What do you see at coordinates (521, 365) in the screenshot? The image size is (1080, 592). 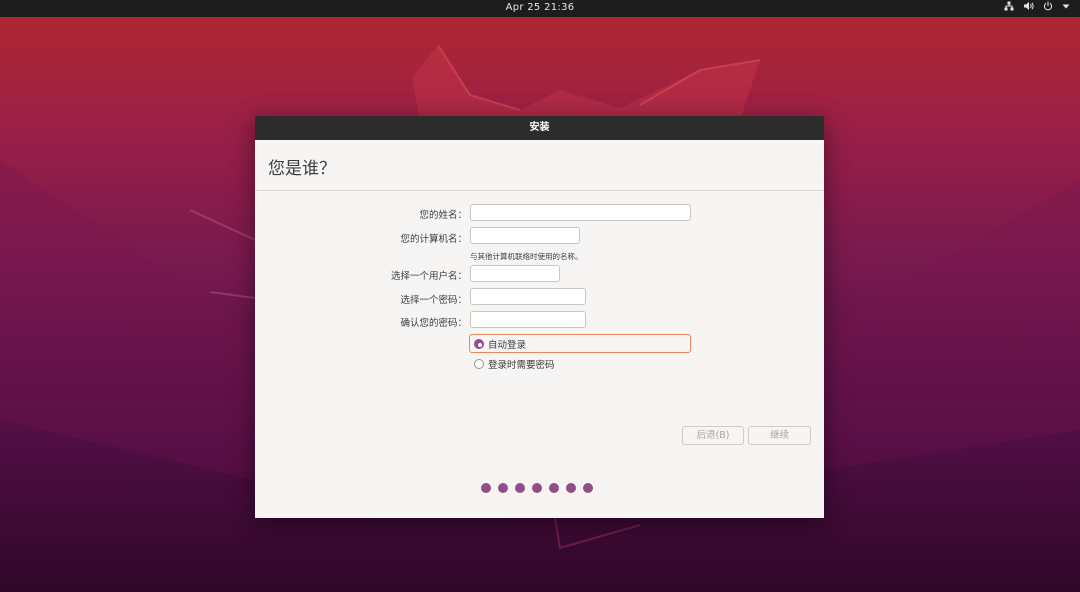 I see `require-password-label: 登录时需要密码` at bounding box center [521, 365].